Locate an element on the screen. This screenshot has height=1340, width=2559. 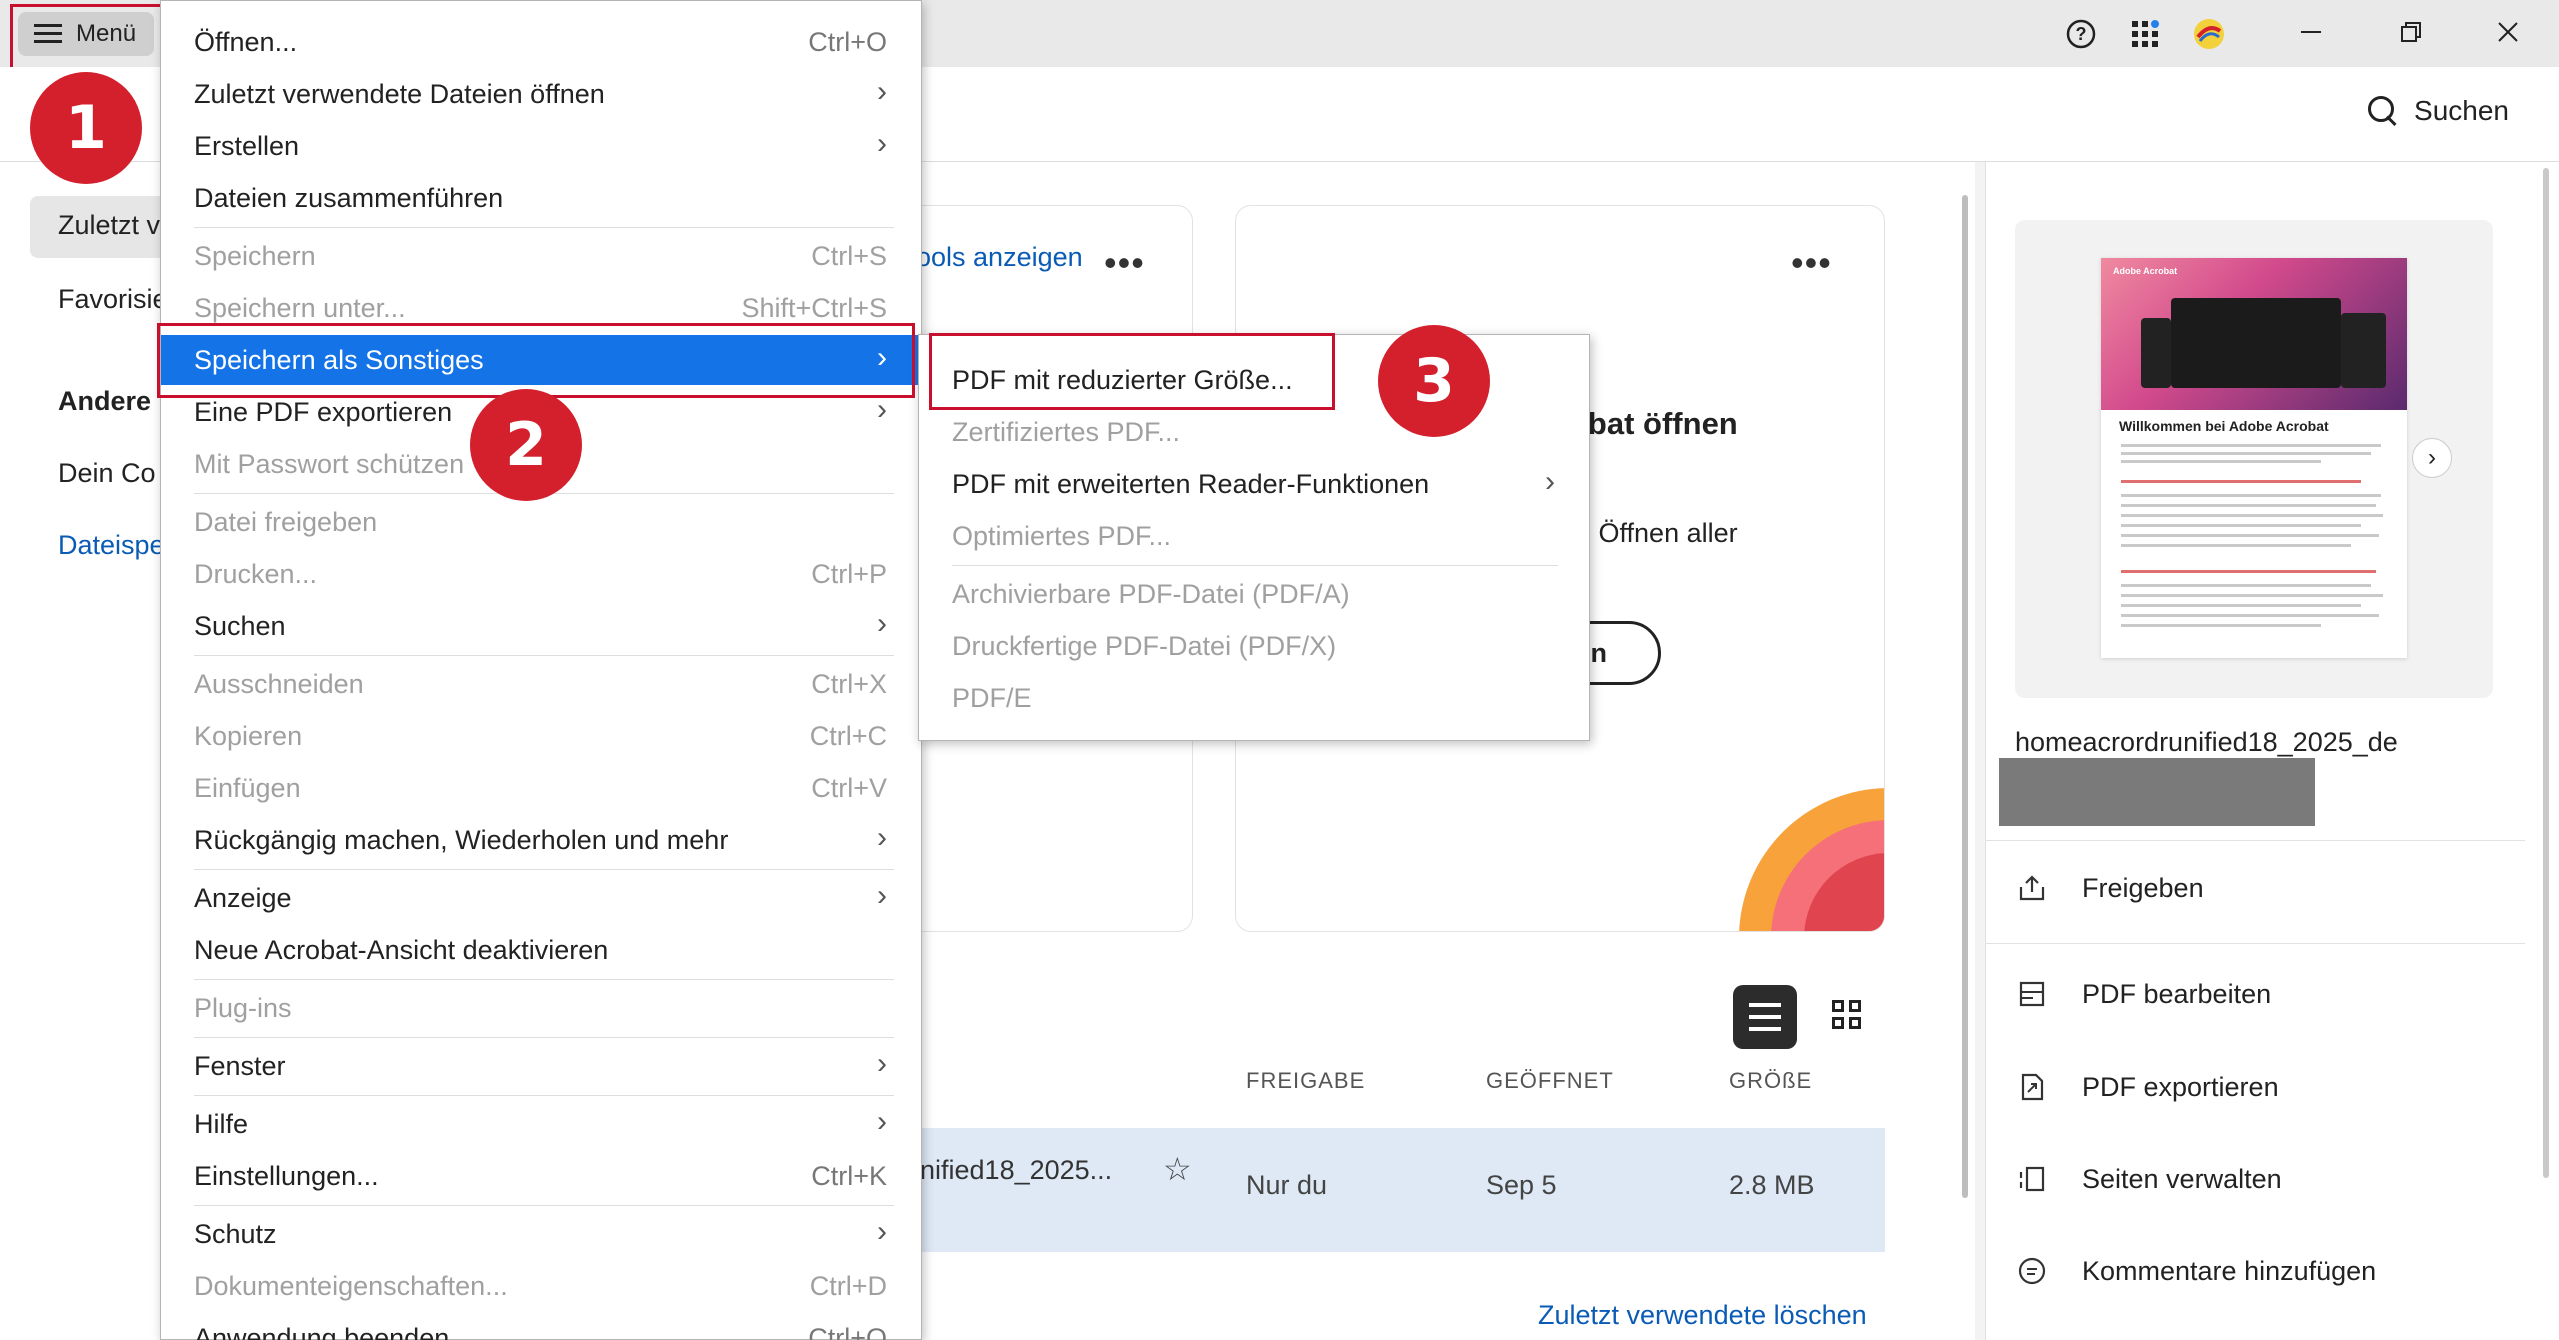
menu-item-anwendung-beenden: Anwendung beenden Ctrl+Q is located at coordinates (541, 1326).